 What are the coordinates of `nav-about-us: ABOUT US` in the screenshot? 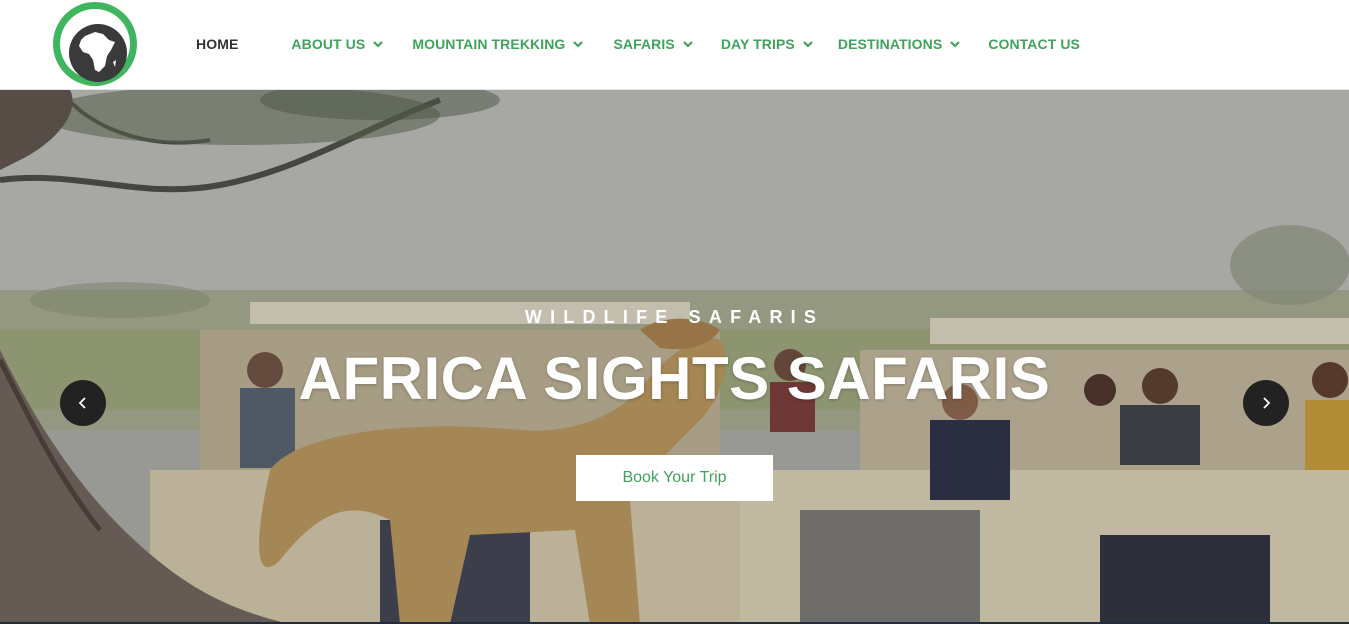 It's located at (337, 44).